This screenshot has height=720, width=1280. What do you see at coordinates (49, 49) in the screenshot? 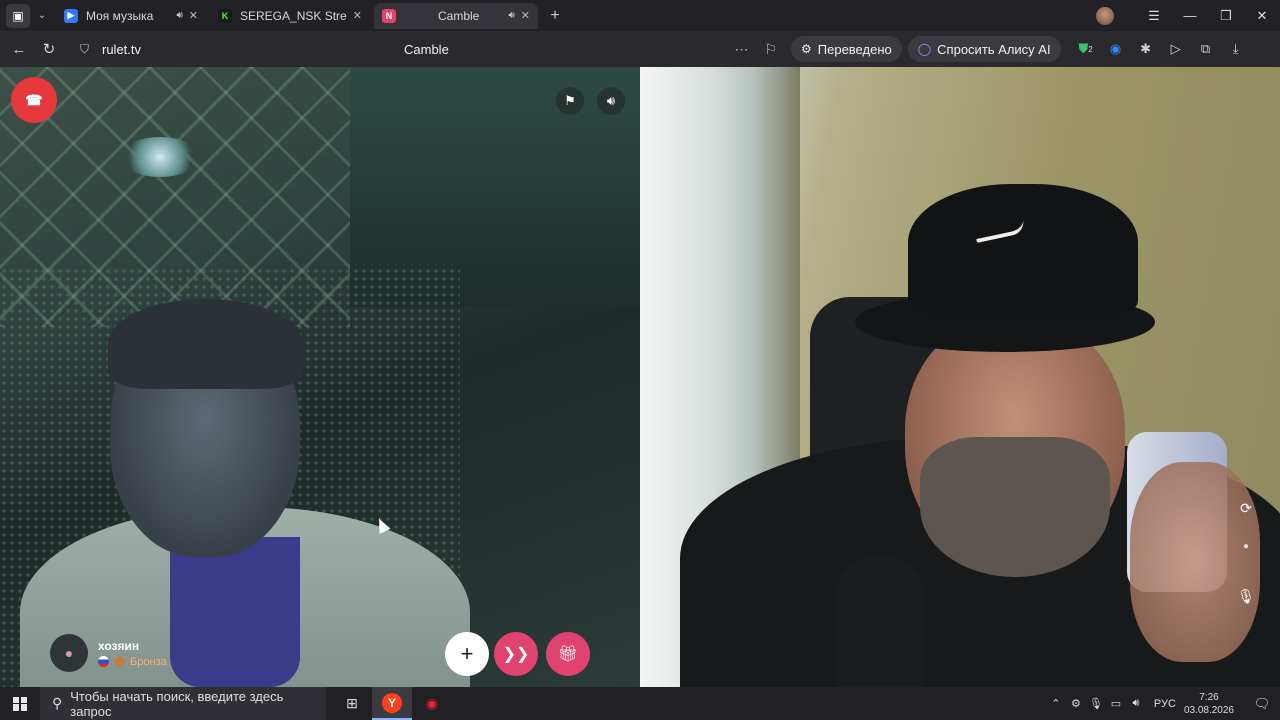
I see `reload-icon: ↻` at bounding box center [49, 49].